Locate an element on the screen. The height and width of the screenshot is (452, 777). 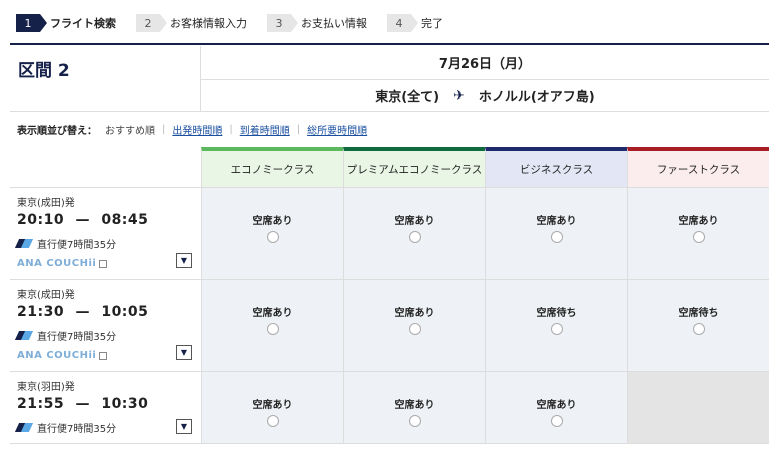
sort-option-recommended: おすすめ順 is located at coordinates (130, 131).